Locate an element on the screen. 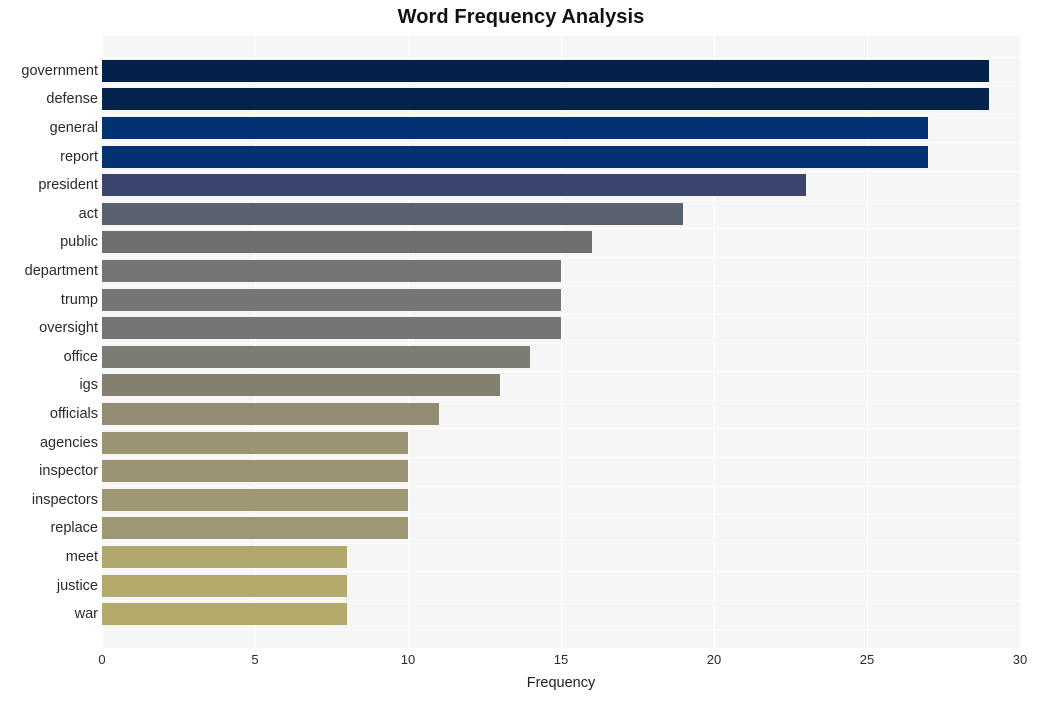 This screenshot has height=701, width=1042. x-tick-label-0: 0 is located at coordinates (102, 659).